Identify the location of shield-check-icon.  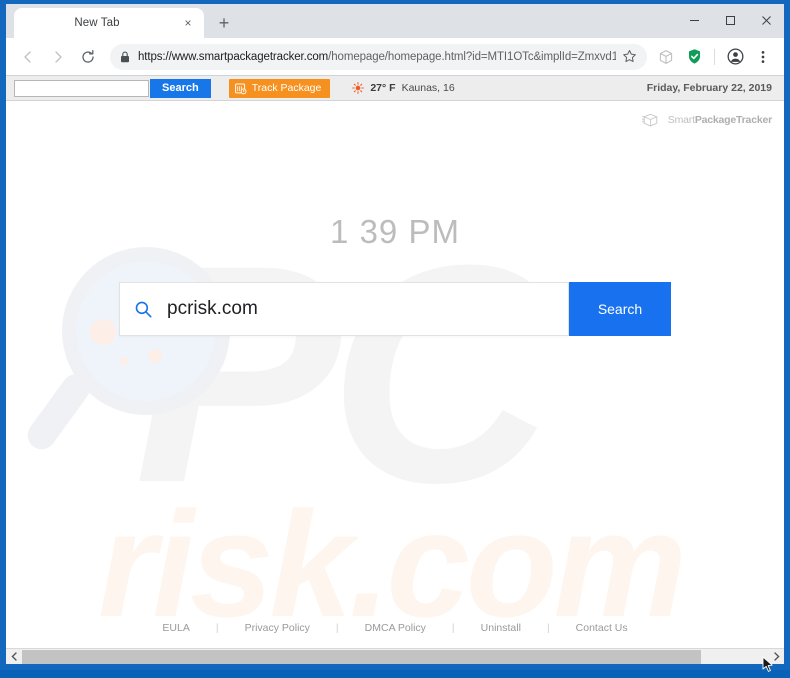
(694, 57).